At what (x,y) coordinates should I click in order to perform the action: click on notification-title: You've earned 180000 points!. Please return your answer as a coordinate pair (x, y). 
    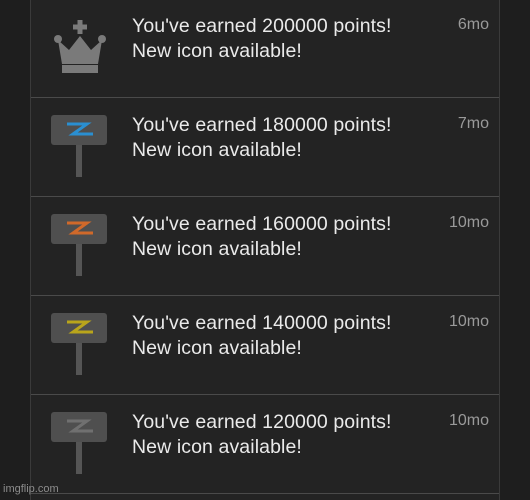
    Looking at the image, I should click on (262, 125).